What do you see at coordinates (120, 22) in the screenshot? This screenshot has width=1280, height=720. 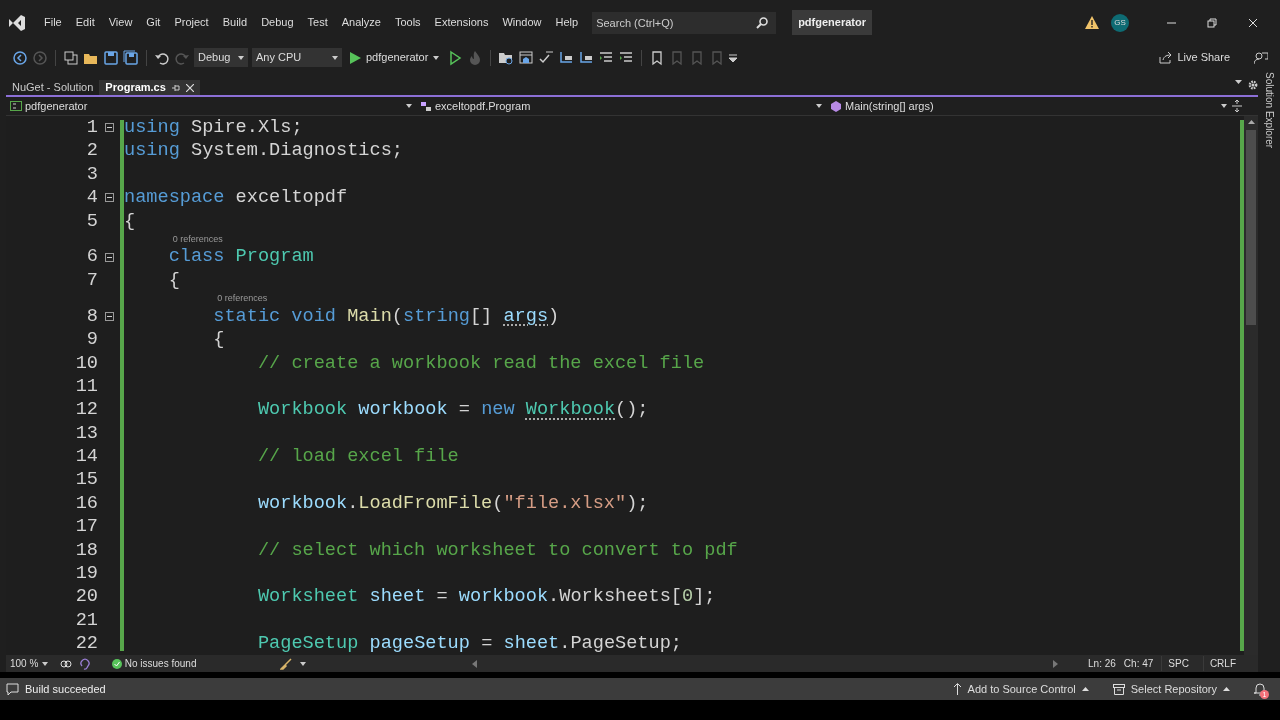 I see `menu-item: View` at bounding box center [120, 22].